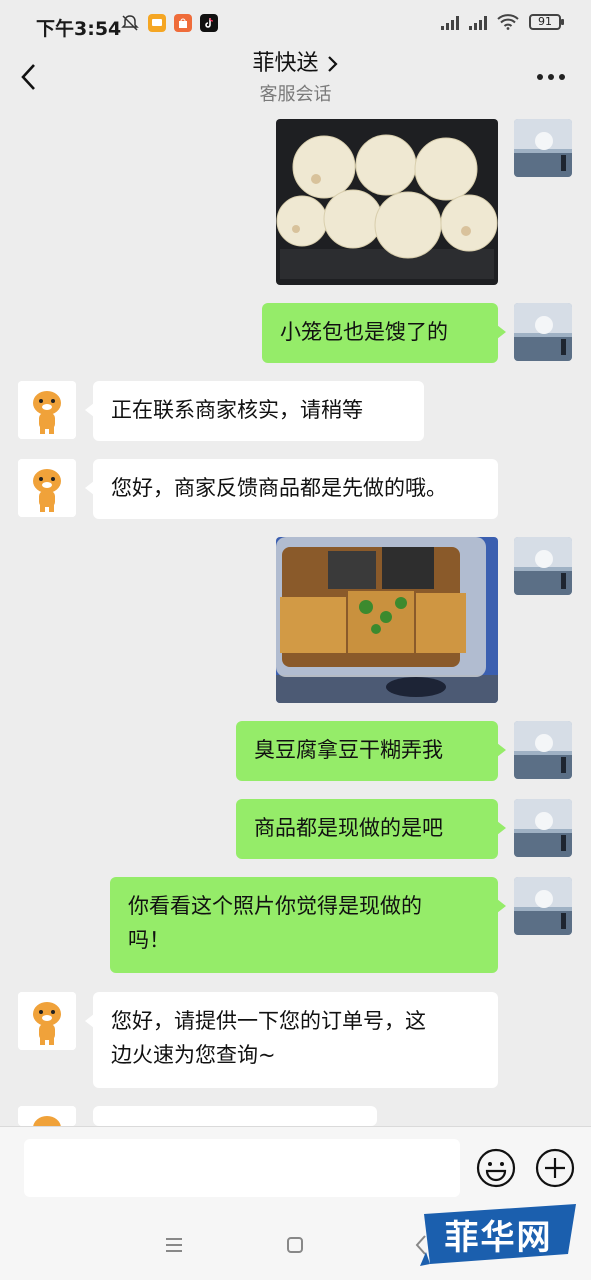 The height and width of the screenshot is (1280, 591). Describe the element at coordinates (555, 1168) in the screenshot. I see `plus-icon` at that location.